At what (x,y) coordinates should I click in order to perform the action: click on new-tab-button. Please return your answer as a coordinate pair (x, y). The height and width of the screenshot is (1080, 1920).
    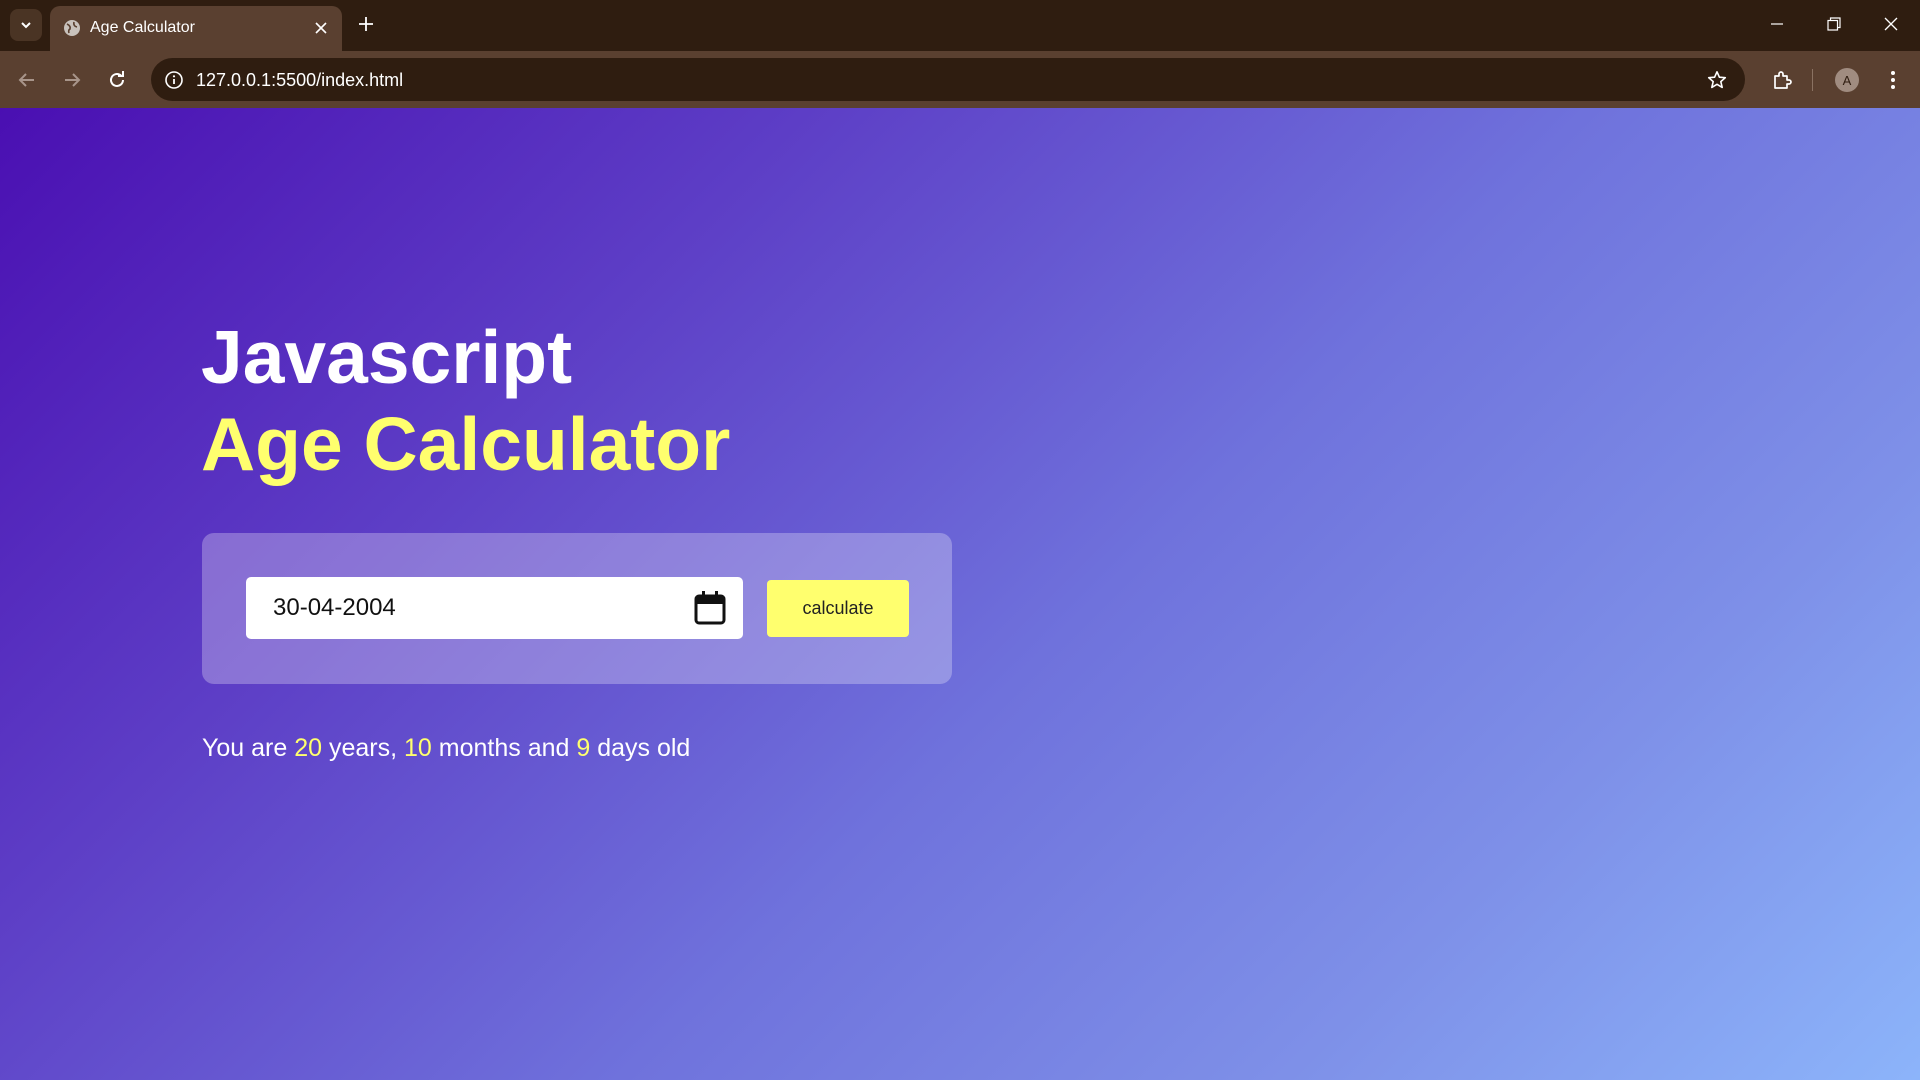
    Looking at the image, I should click on (366, 24).